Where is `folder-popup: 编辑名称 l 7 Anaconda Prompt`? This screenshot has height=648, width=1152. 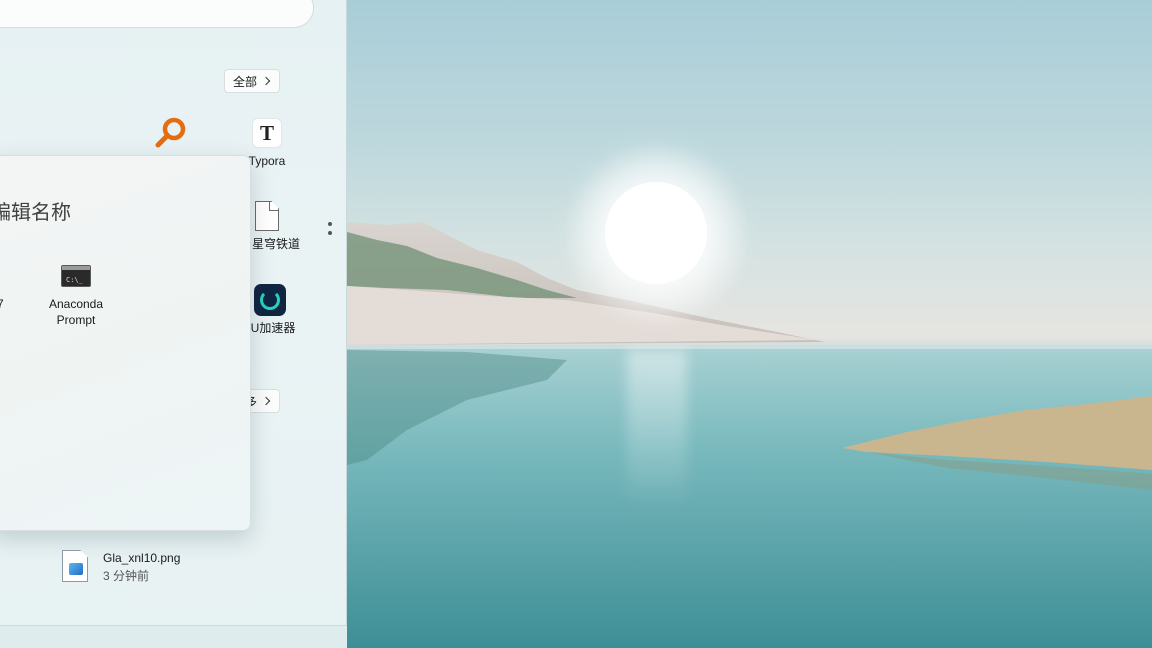 folder-popup: 编辑名称 l 7 Anaconda Prompt is located at coordinates (125, 343).